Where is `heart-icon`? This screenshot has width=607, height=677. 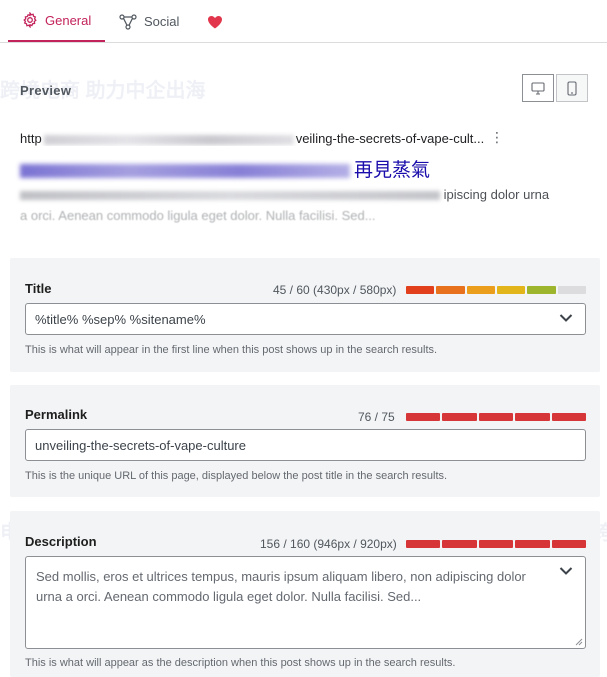 heart-icon is located at coordinates (215, 22).